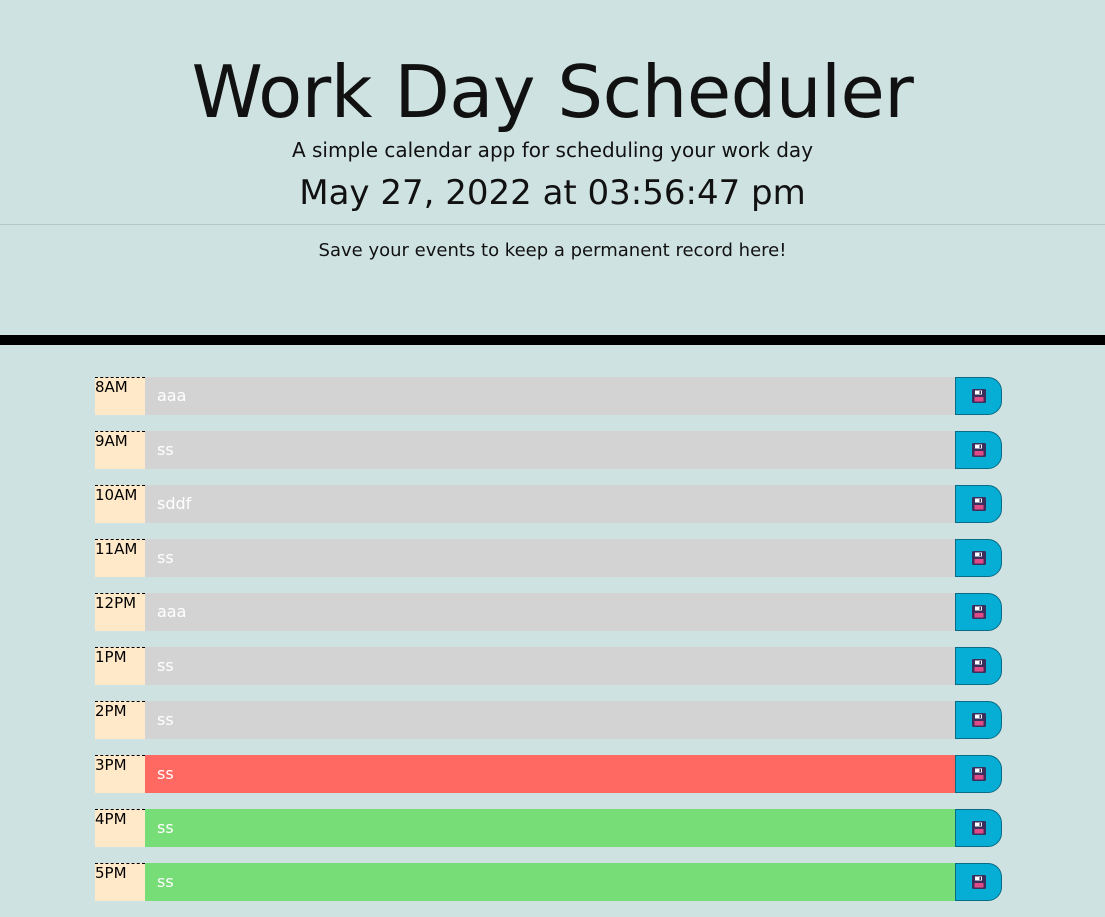 Image resolution: width=1105 pixels, height=917 pixels. What do you see at coordinates (120, 666) in the screenshot?
I see `hour-label: 1PM` at bounding box center [120, 666].